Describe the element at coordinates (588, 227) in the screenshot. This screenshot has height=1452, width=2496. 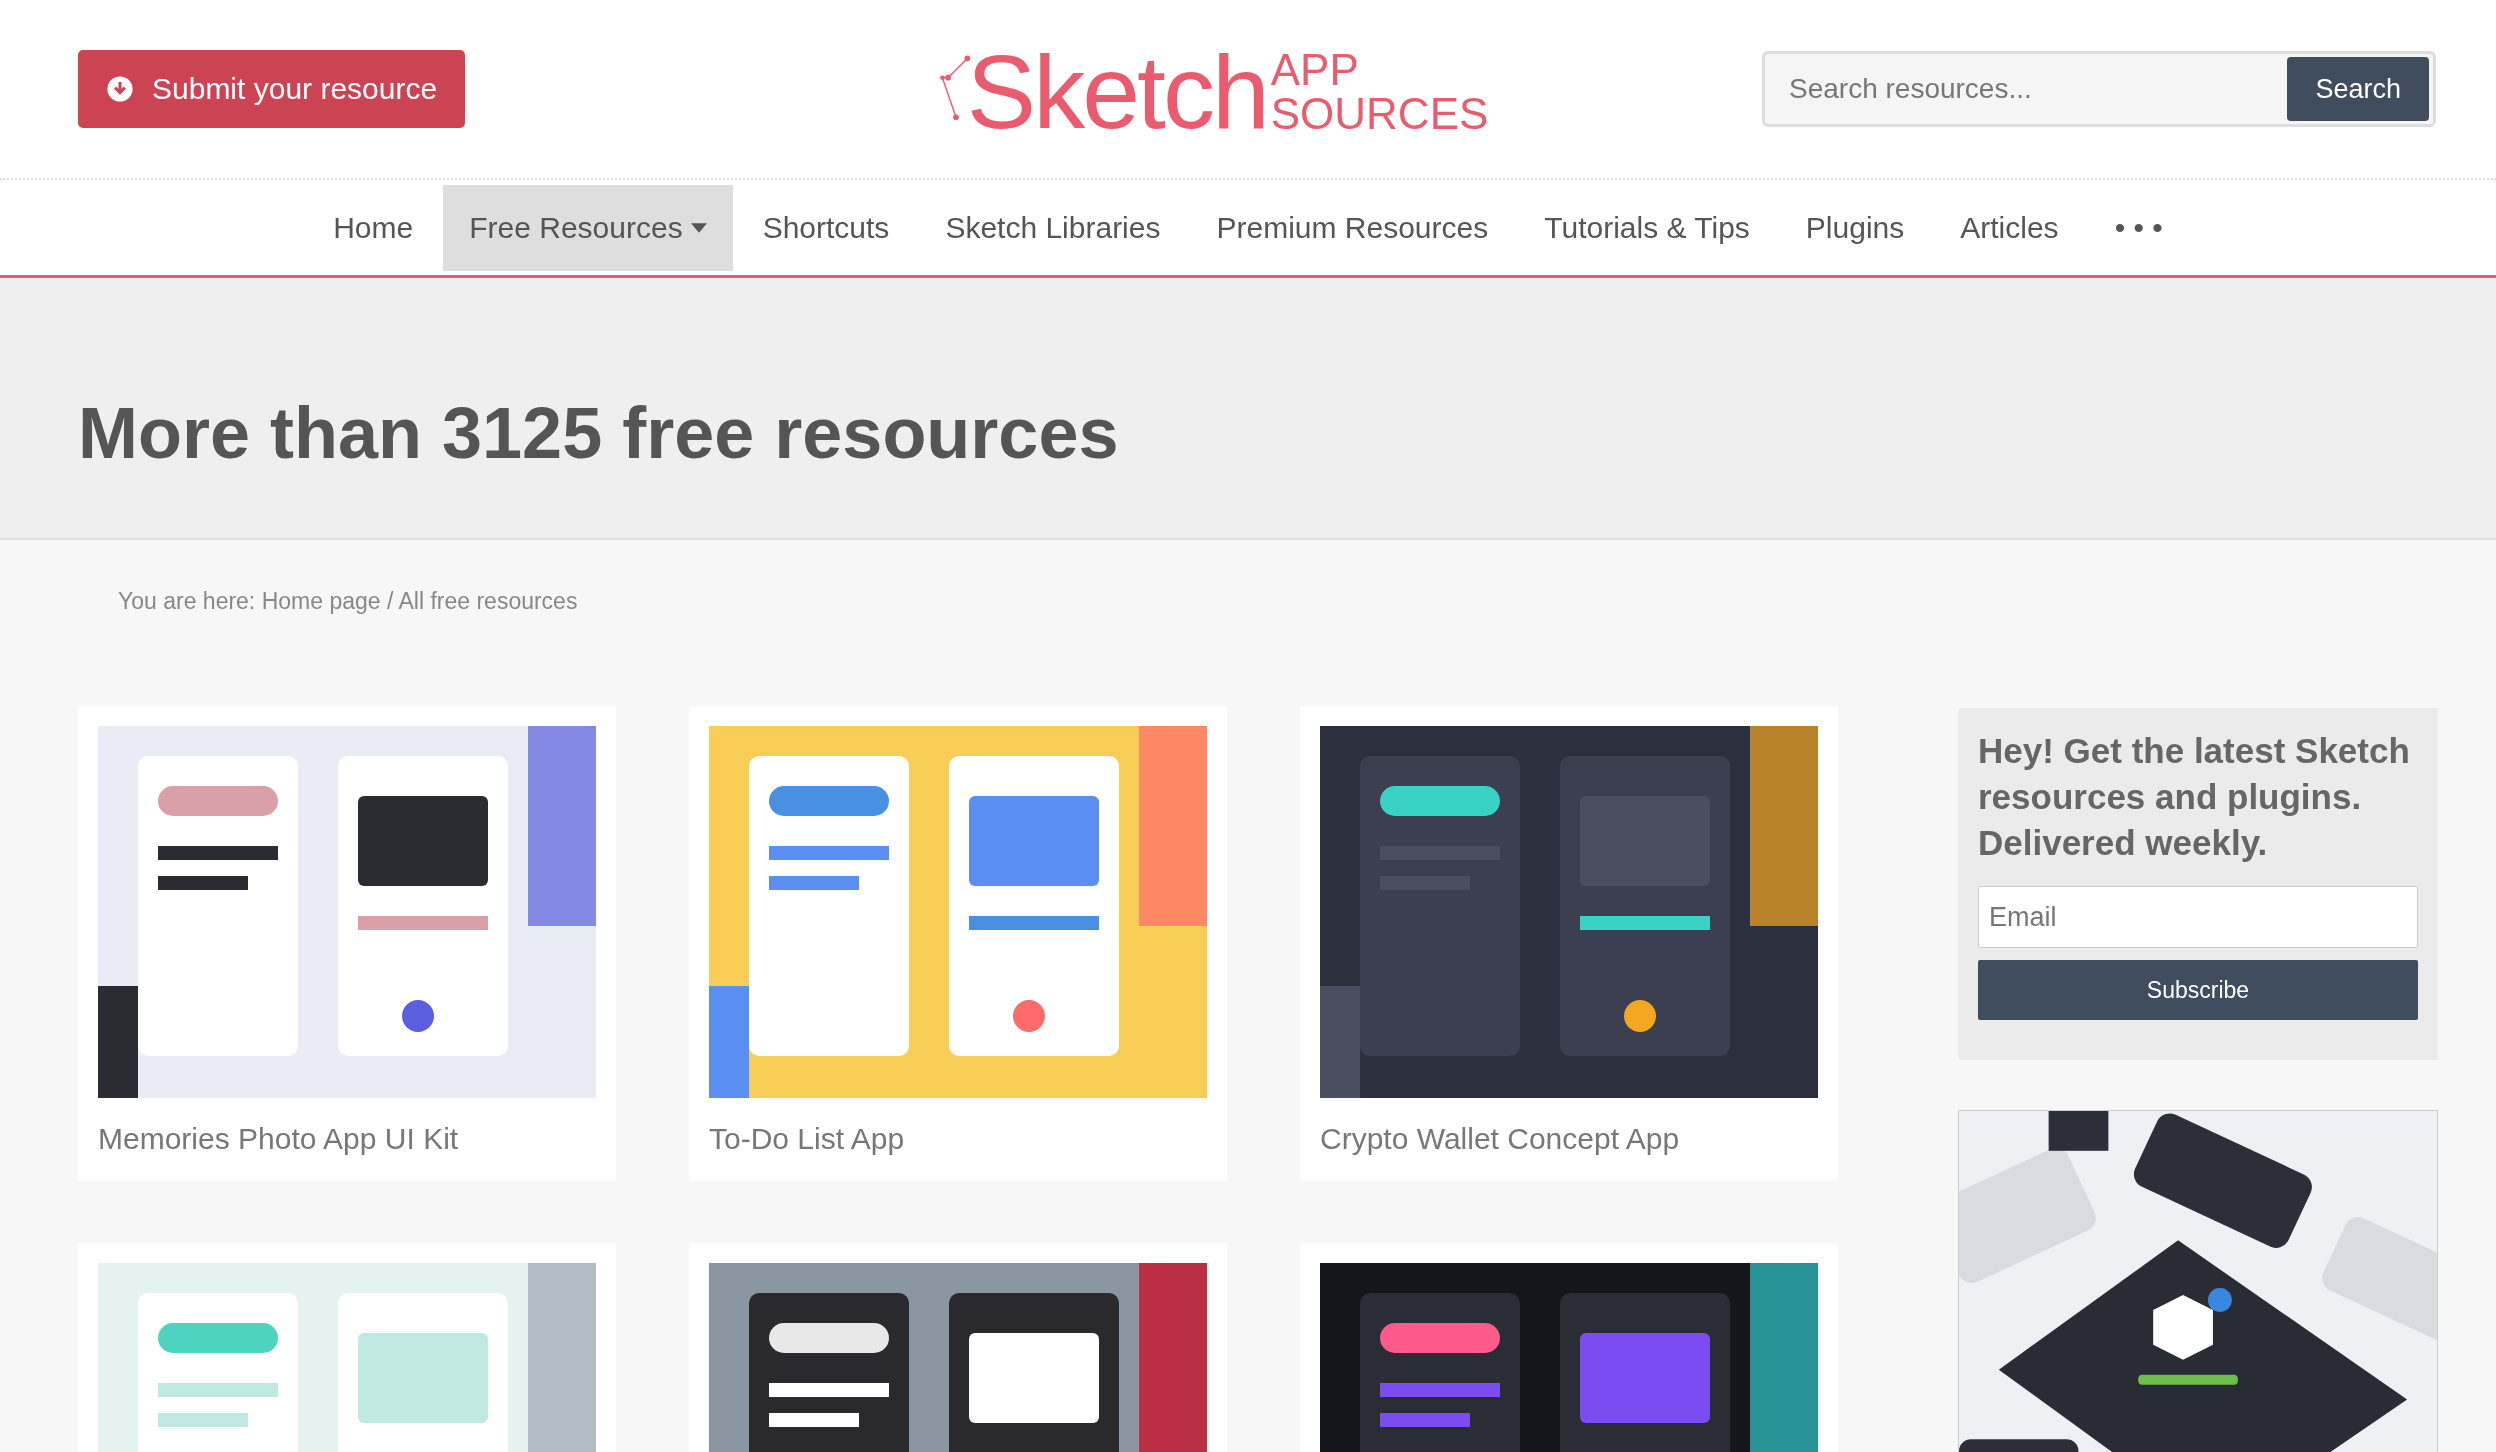
I see `nav-item: Free Resources` at that location.